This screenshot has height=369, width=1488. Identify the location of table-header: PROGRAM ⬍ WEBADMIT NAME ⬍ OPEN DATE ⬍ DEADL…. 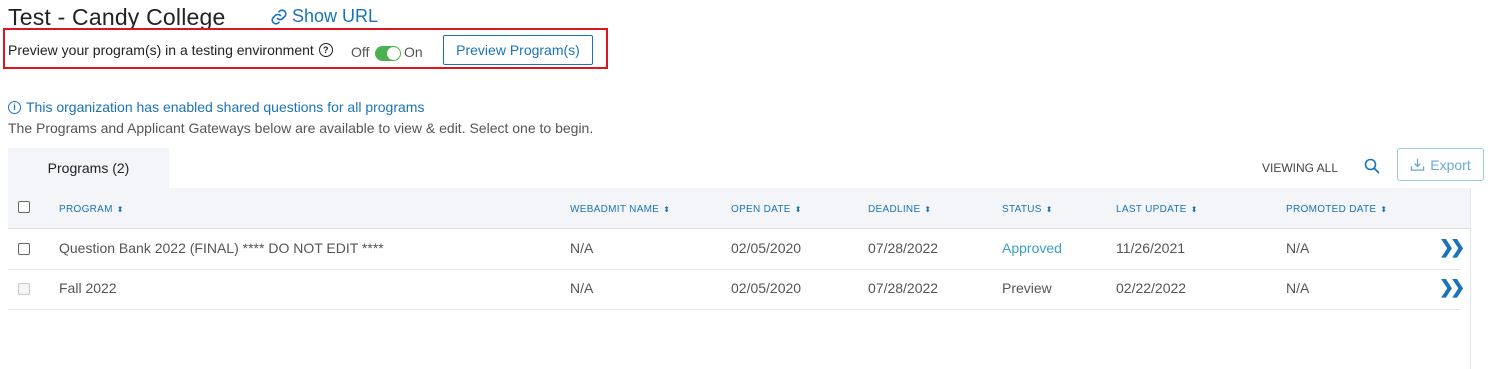
(739, 208).